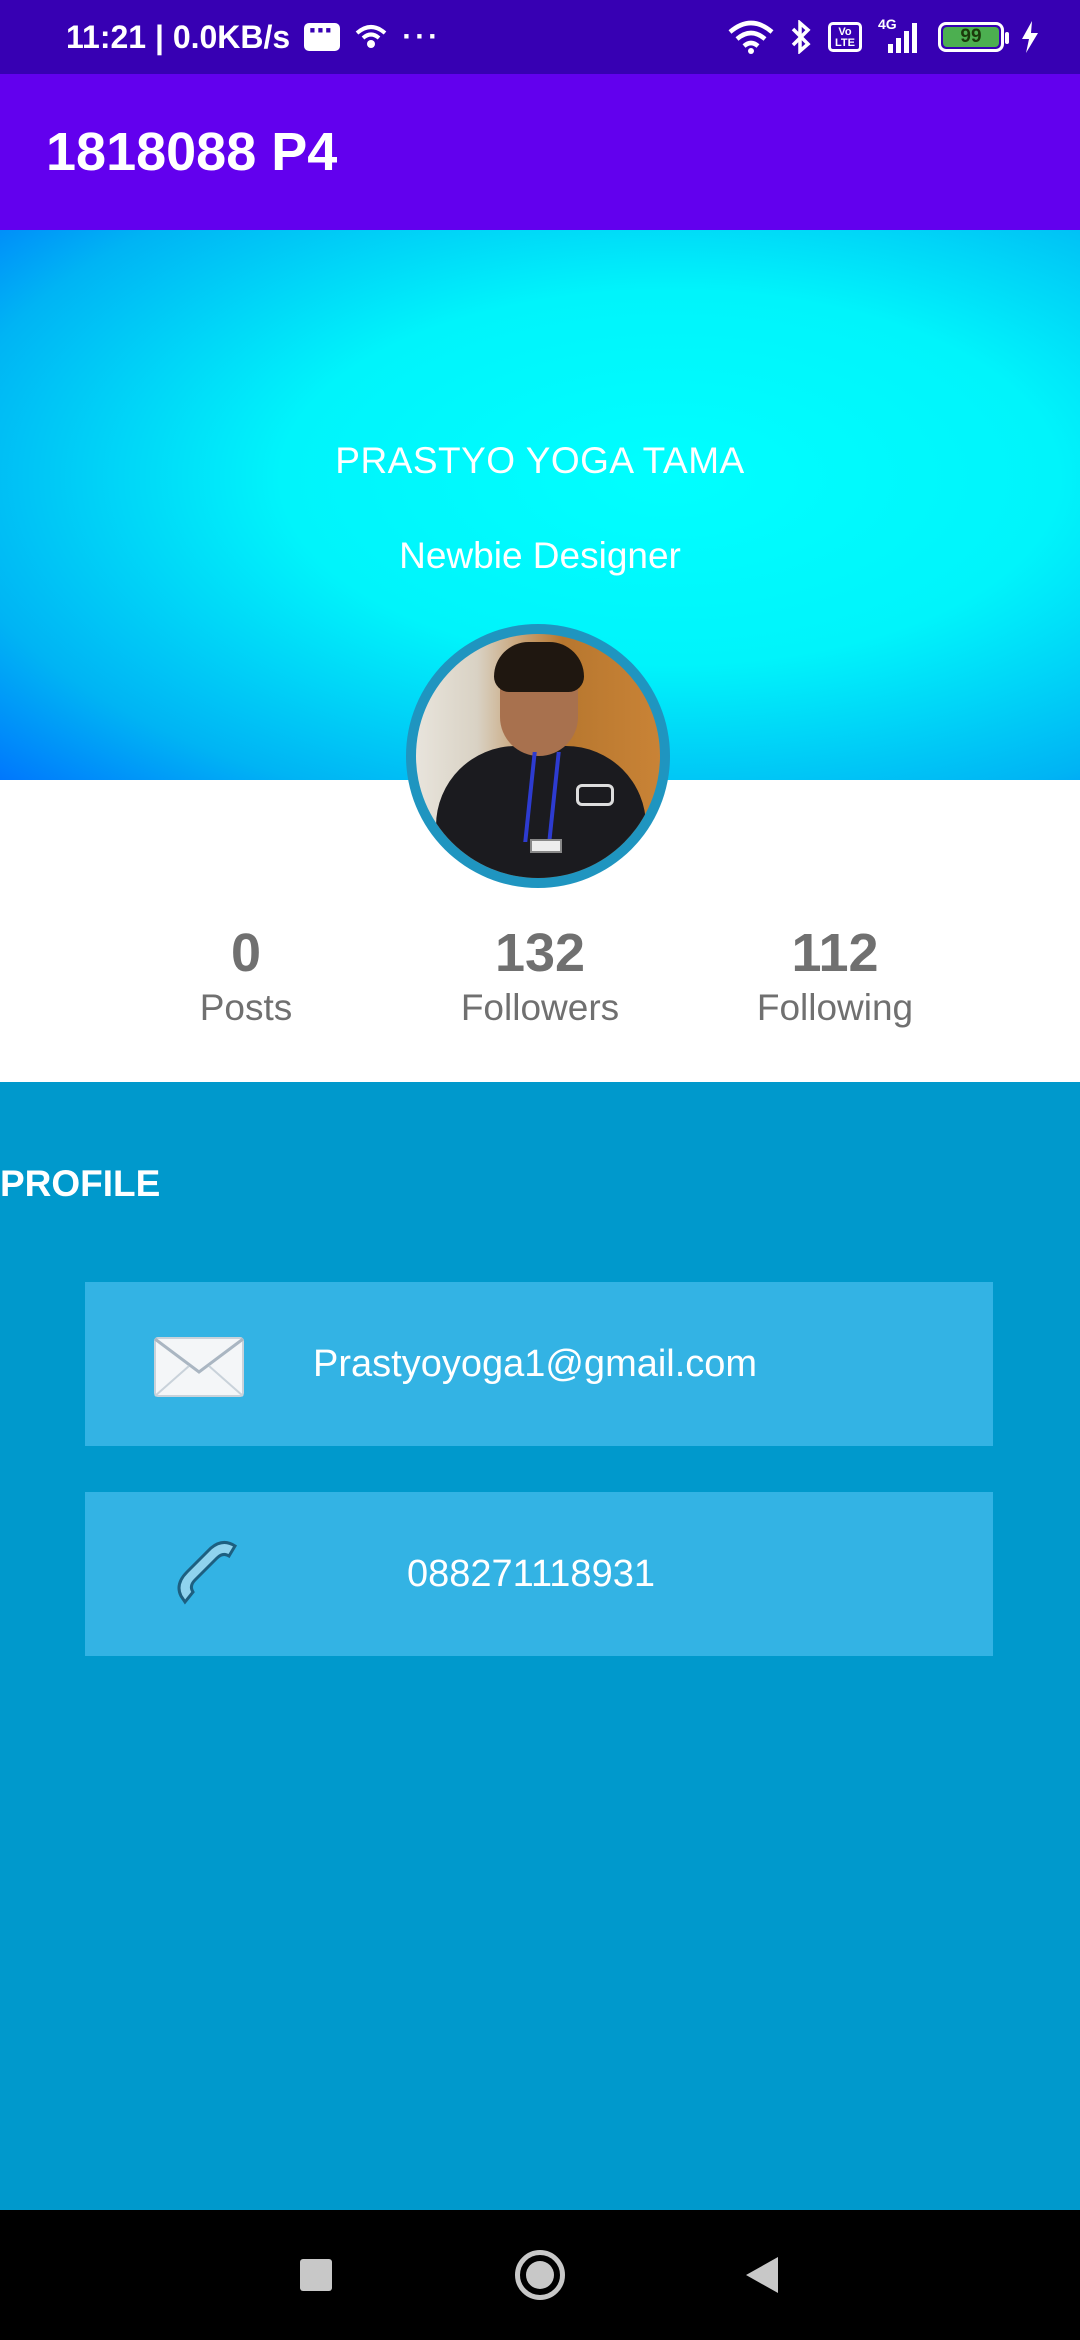 The image size is (1080, 2340). Describe the element at coordinates (531, 1574) in the screenshot. I see `phone-text: 088271118931` at that location.